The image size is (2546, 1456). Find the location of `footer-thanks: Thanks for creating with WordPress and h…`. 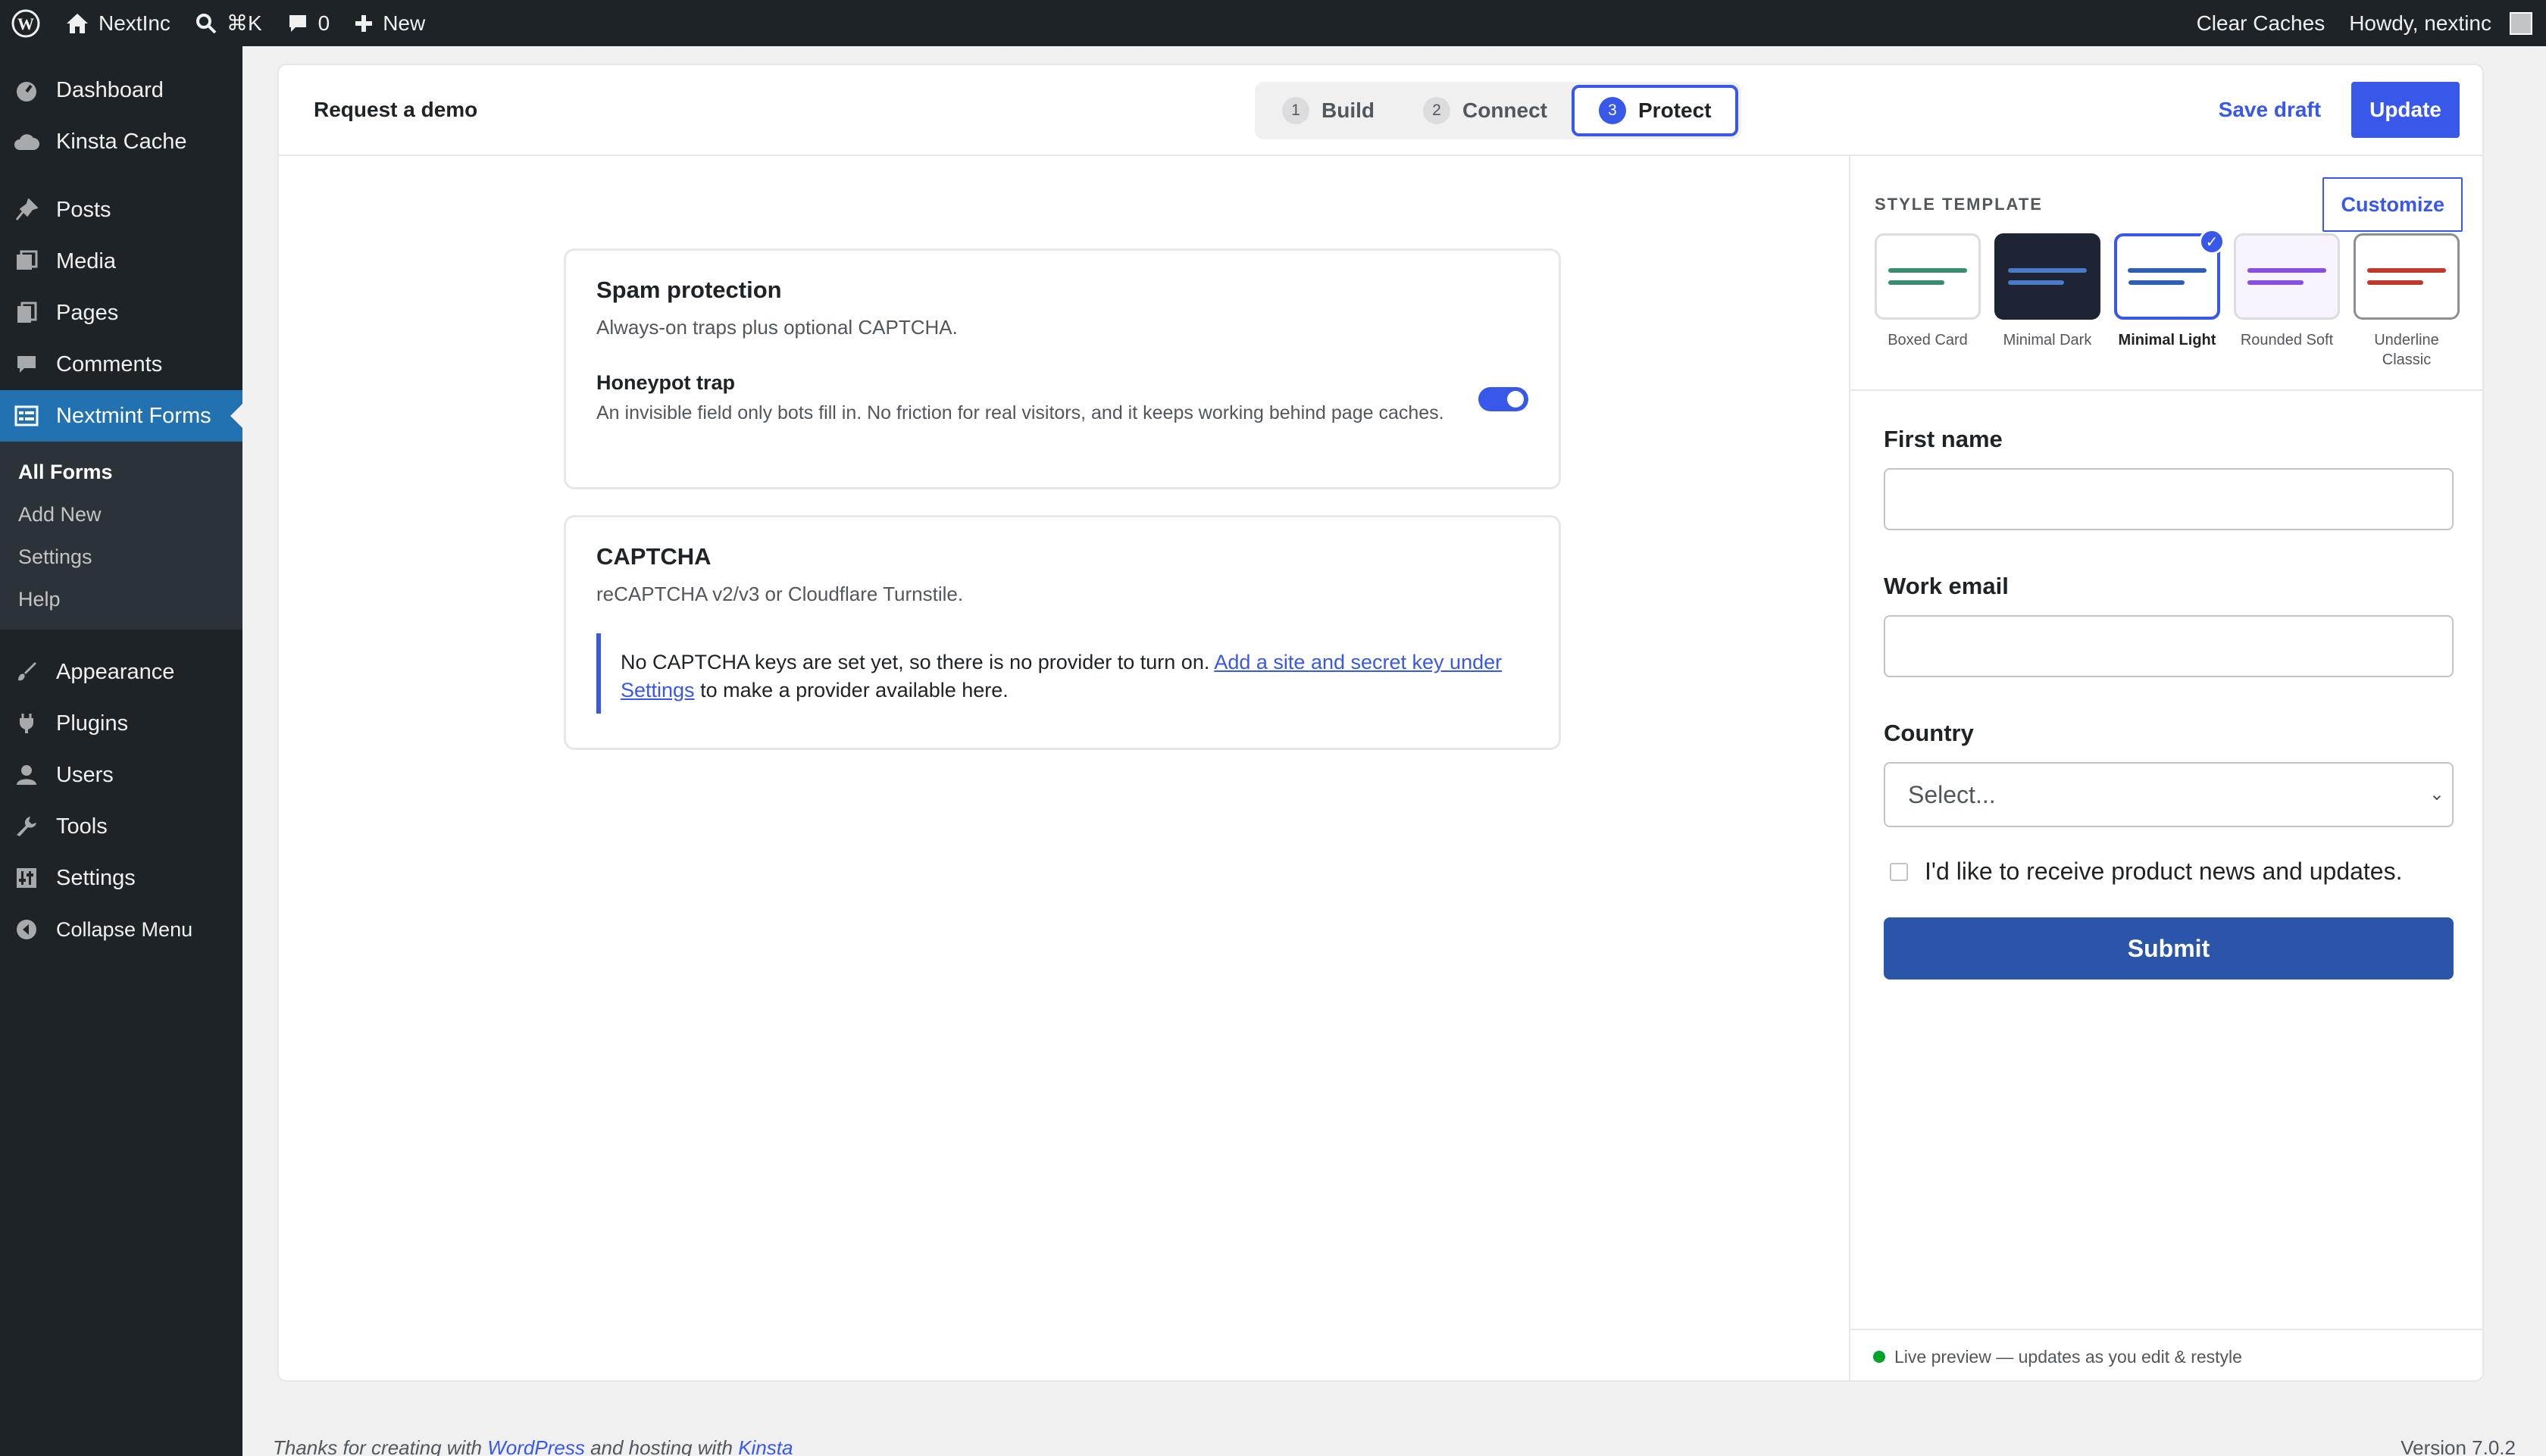

footer-thanks: Thanks for creating with WordPress and h… is located at coordinates (533, 1446).